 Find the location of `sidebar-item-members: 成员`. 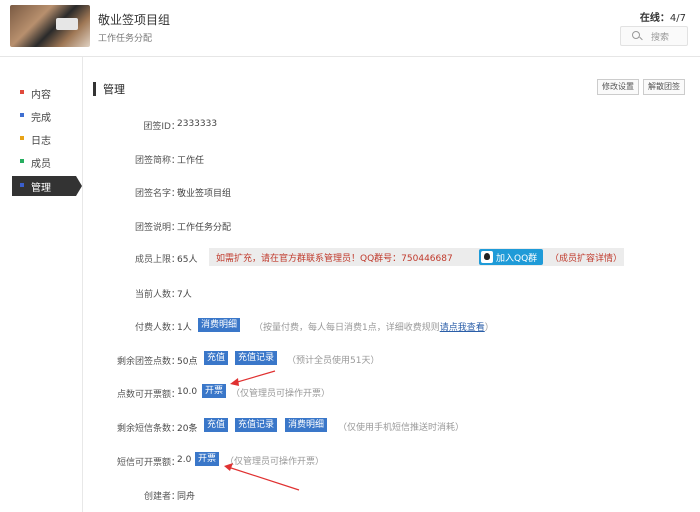

sidebar-item-members: 成员 is located at coordinates (44, 162).